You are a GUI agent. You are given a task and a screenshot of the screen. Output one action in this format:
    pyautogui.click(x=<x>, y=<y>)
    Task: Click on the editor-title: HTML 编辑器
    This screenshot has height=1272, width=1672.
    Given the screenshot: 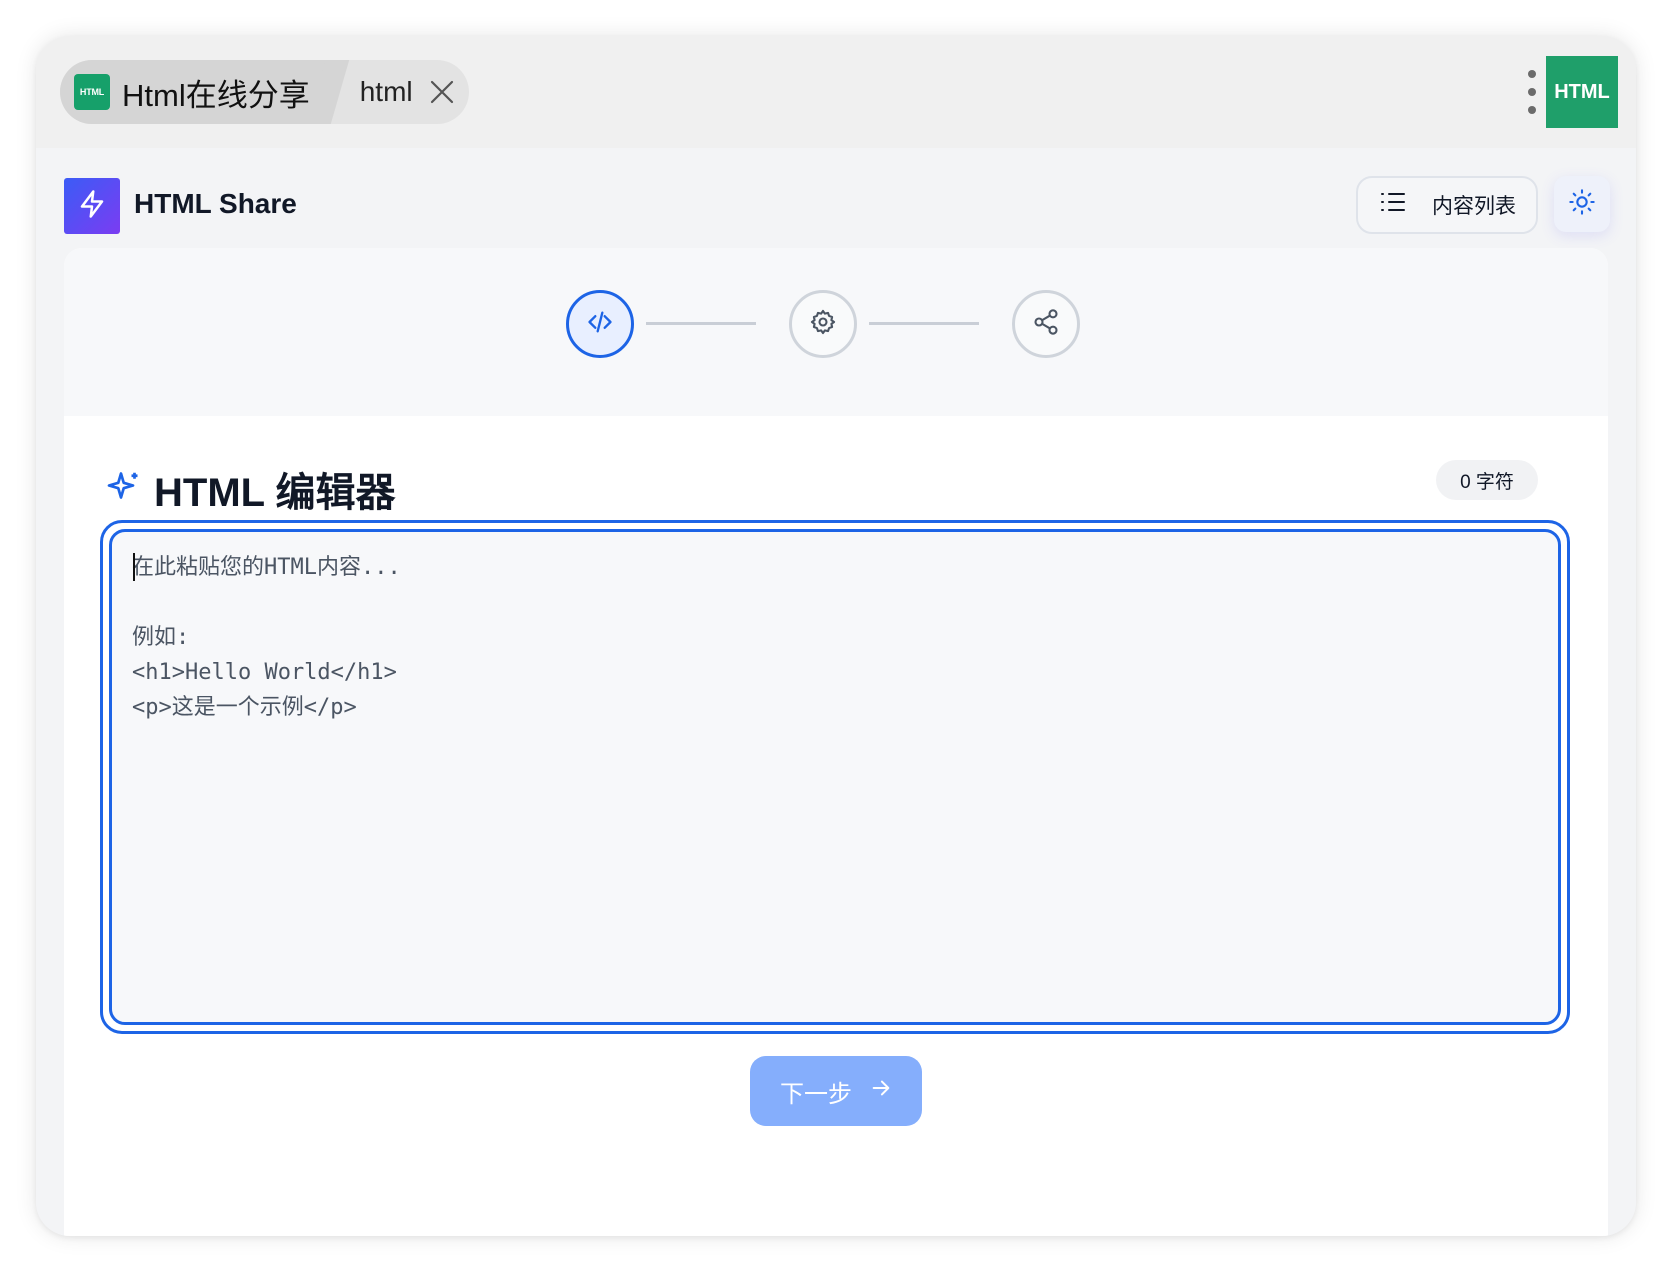 What is the action you would take?
    pyautogui.click(x=275, y=493)
    